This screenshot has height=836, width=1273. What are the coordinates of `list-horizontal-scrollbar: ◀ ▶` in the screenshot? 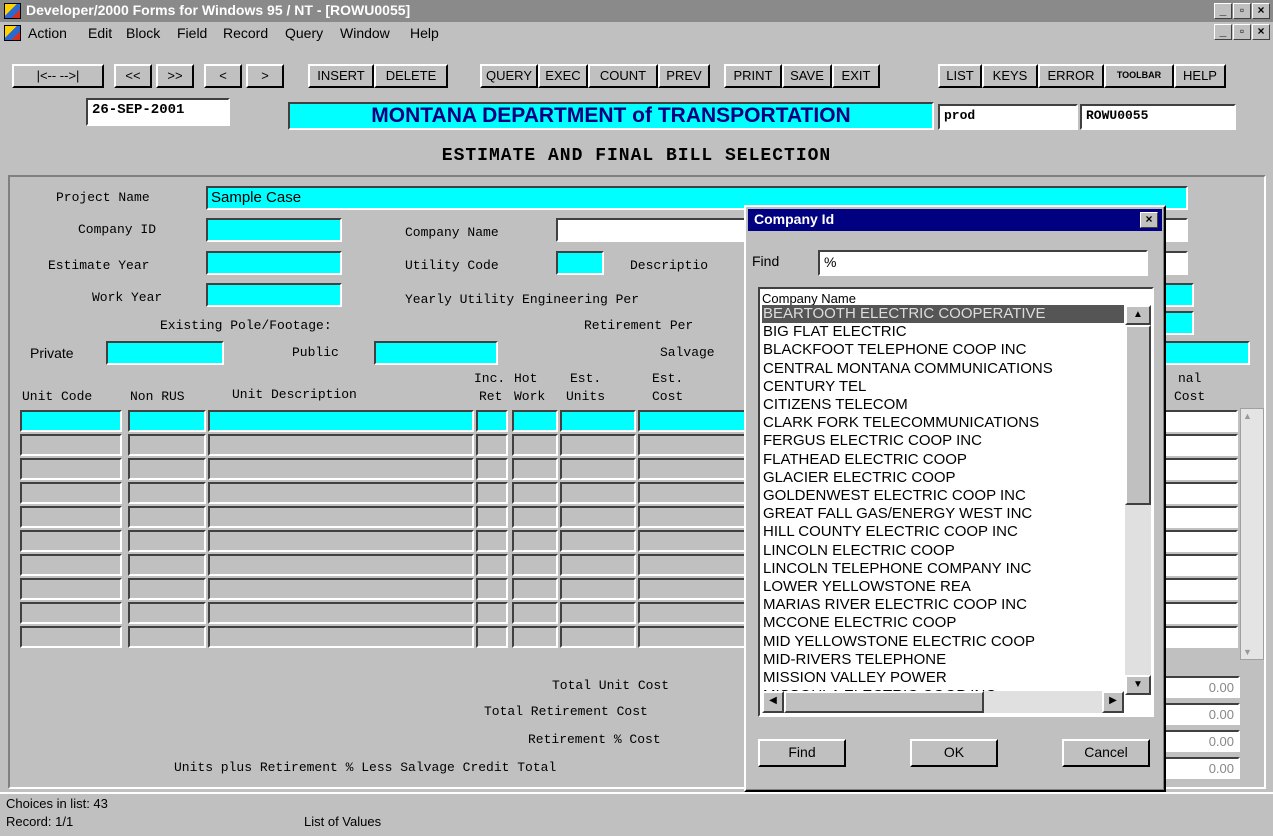 It's located at (943, 702).